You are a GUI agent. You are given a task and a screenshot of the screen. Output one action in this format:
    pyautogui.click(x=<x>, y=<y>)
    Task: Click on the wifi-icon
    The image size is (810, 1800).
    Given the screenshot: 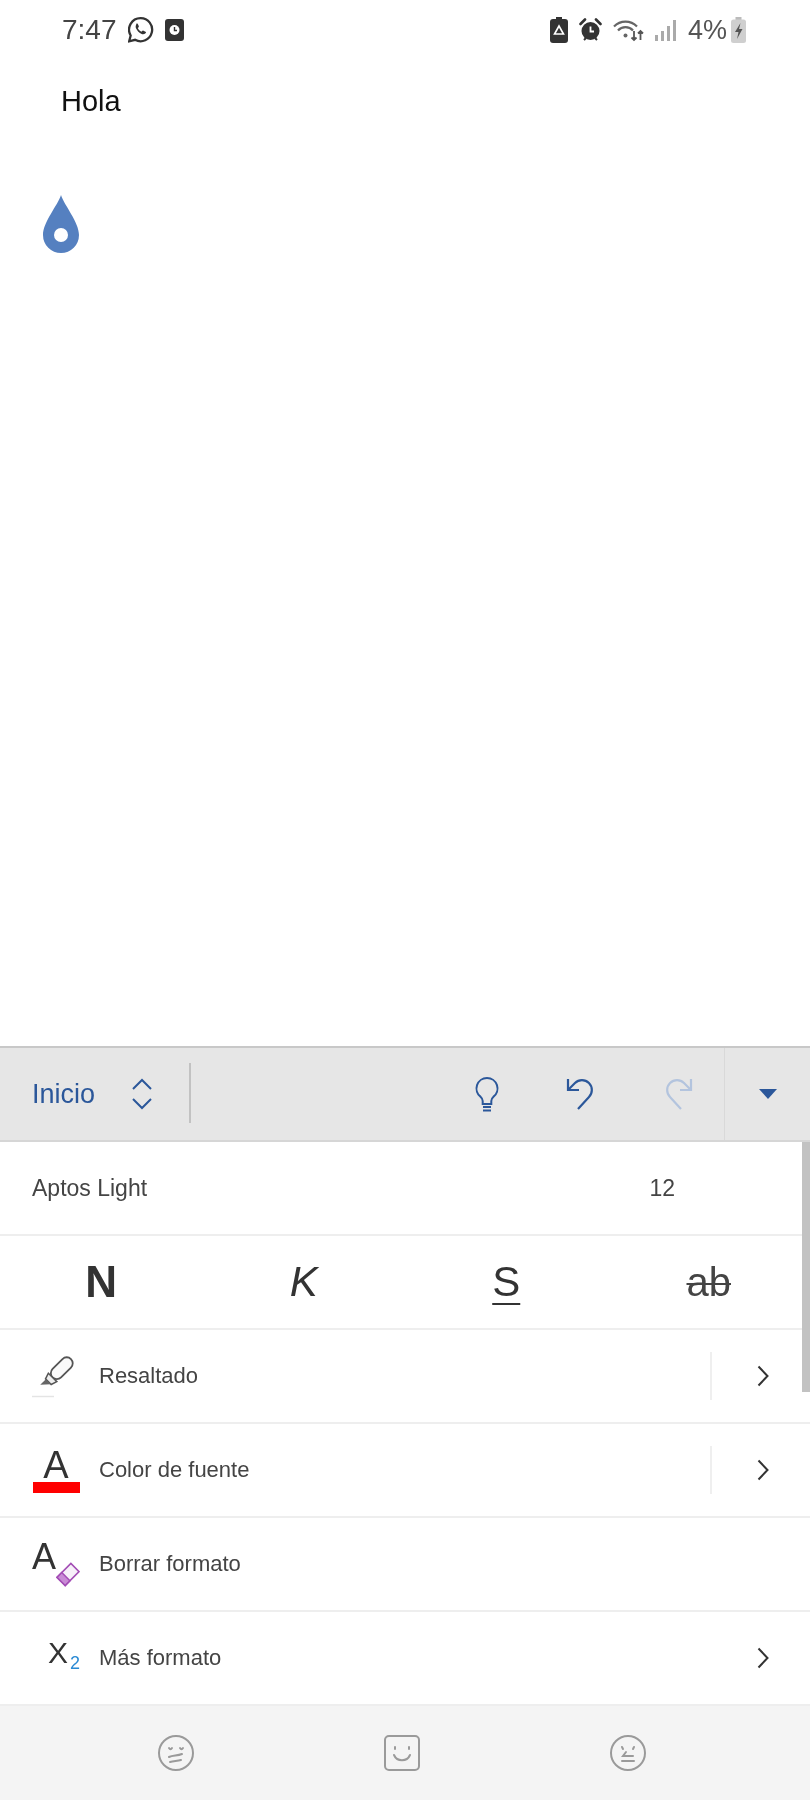 What is the action you would take?
    pyautogui.click(x=628, y=30)
    